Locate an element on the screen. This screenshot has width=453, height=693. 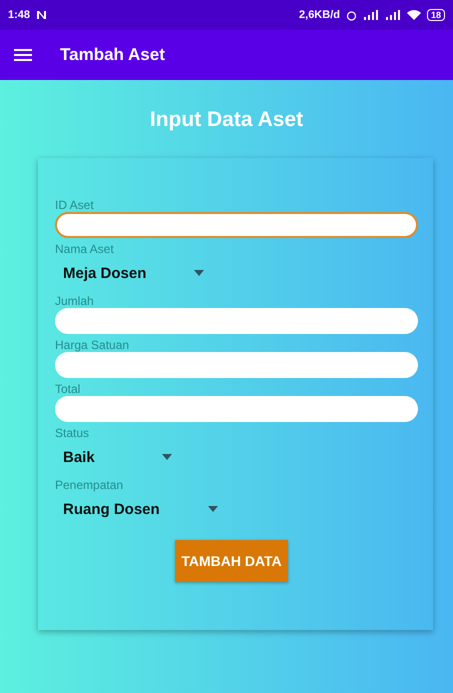
field-label: ID Aset is located at coordinates (75, 205).